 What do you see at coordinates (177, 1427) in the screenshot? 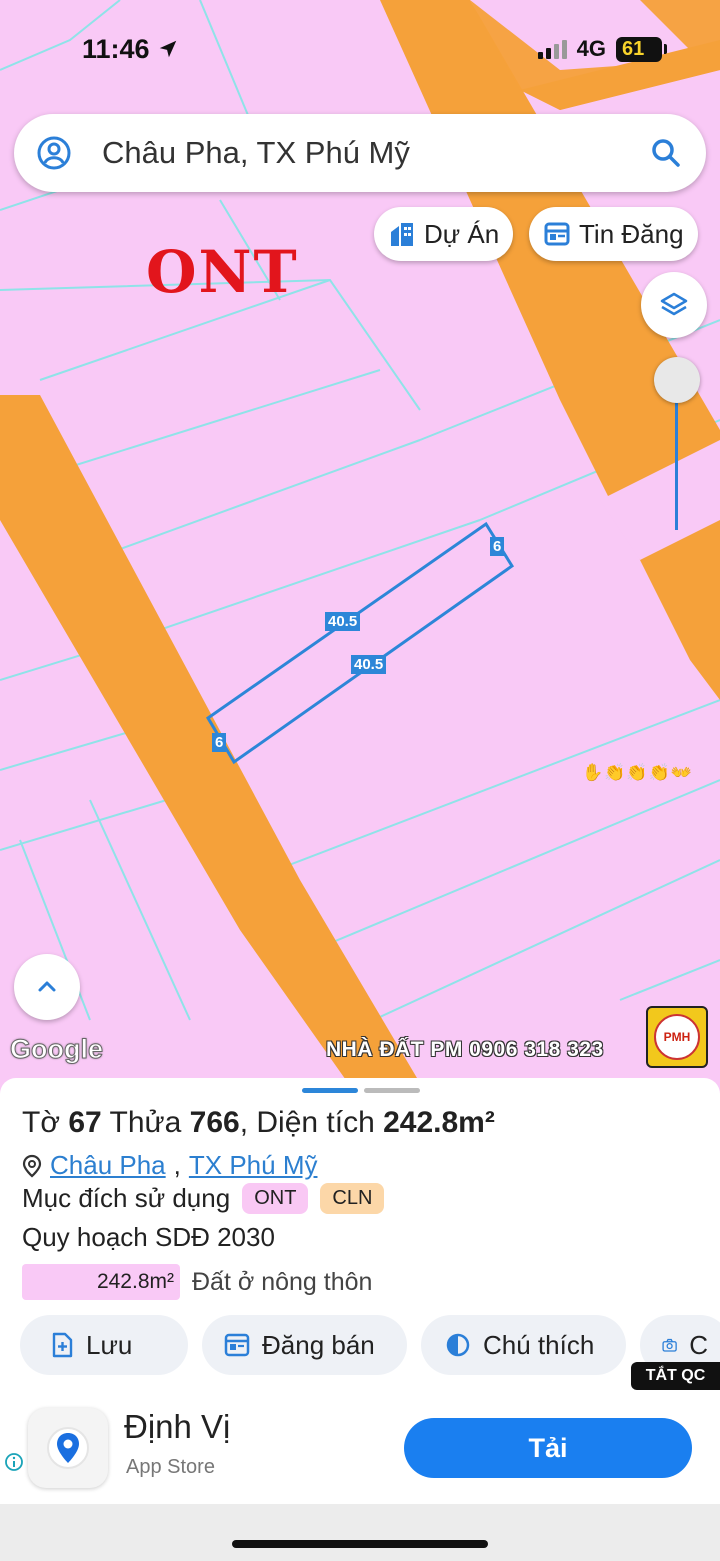
I see `ad-app-name: Định Vị` at bounding box center [177, 1427].